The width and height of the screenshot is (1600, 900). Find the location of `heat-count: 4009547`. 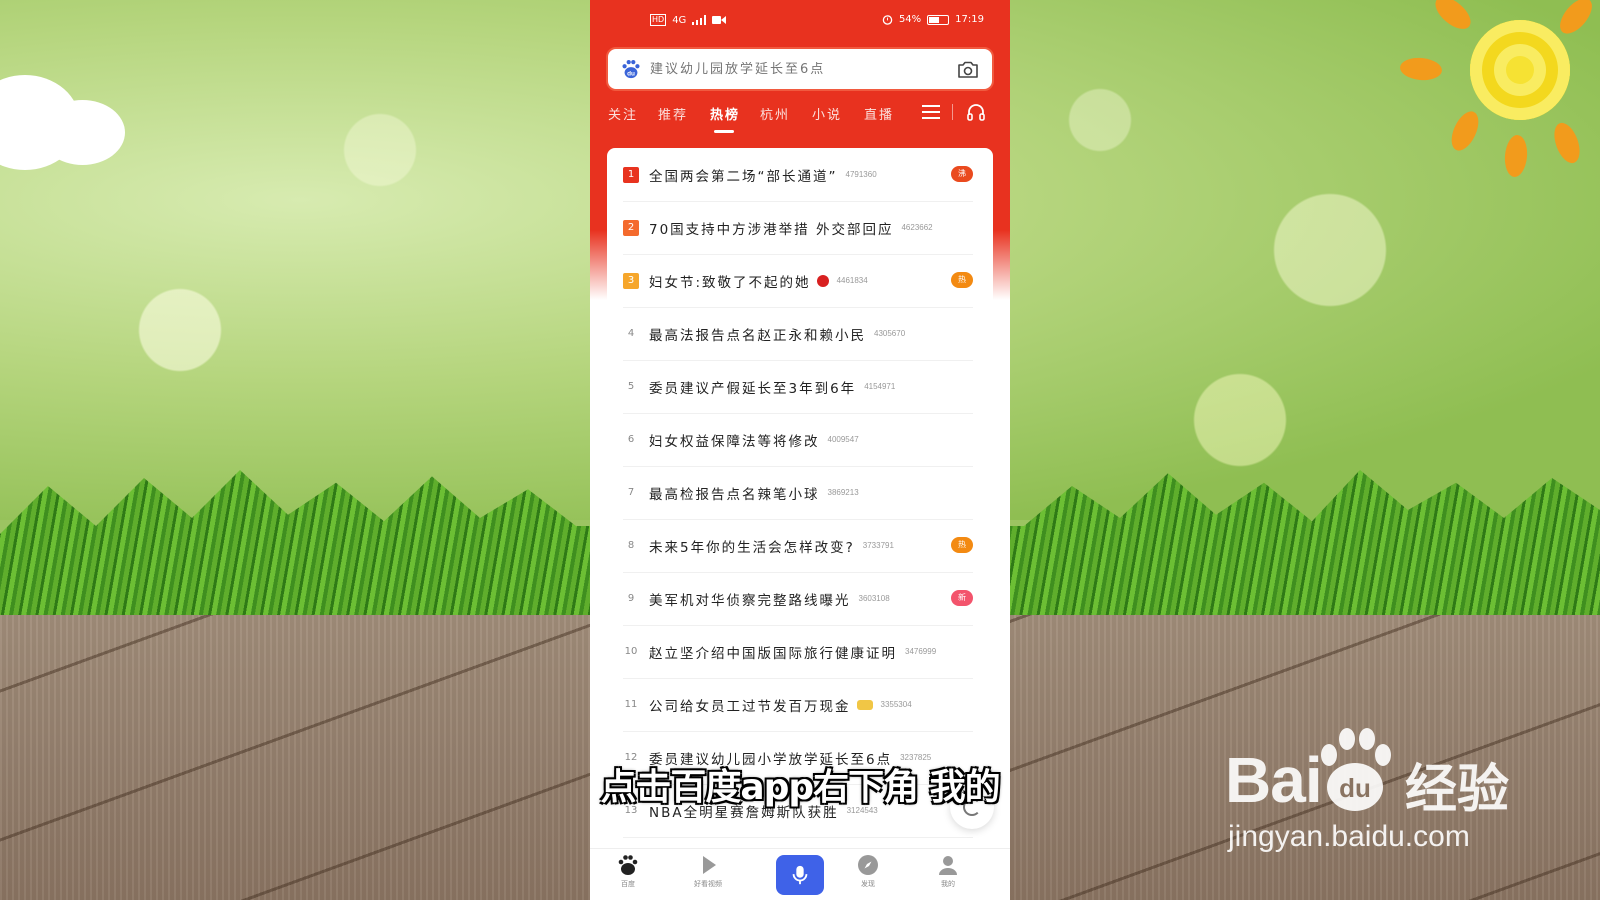

heat-count: 4009547 is located at coordinates (843, 439).